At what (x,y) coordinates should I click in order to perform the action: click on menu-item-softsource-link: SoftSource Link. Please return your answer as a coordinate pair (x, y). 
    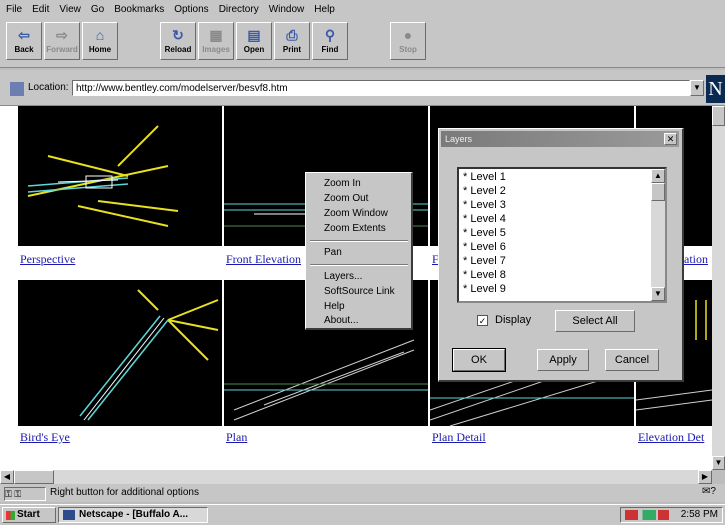
    Looking at the image, I should click on (359, 291).